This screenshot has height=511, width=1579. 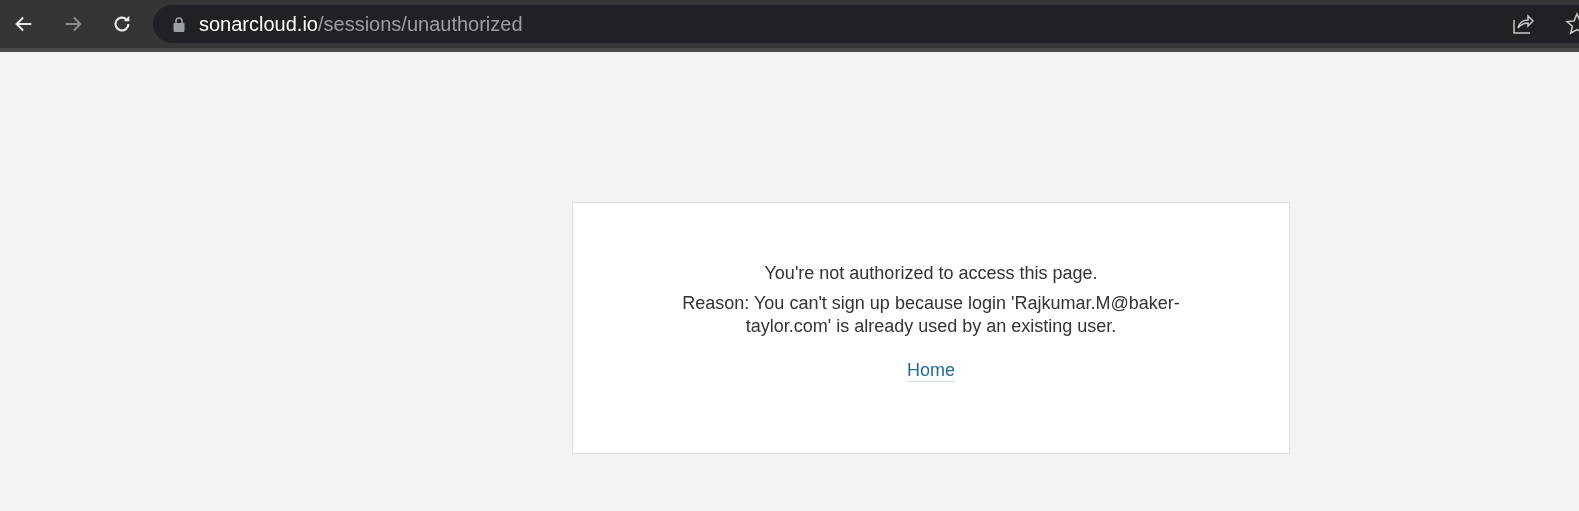 What do you see at coordinates (179, 24) in the screenshot?
I see `lock-icon` at bounding box center [179, 24].